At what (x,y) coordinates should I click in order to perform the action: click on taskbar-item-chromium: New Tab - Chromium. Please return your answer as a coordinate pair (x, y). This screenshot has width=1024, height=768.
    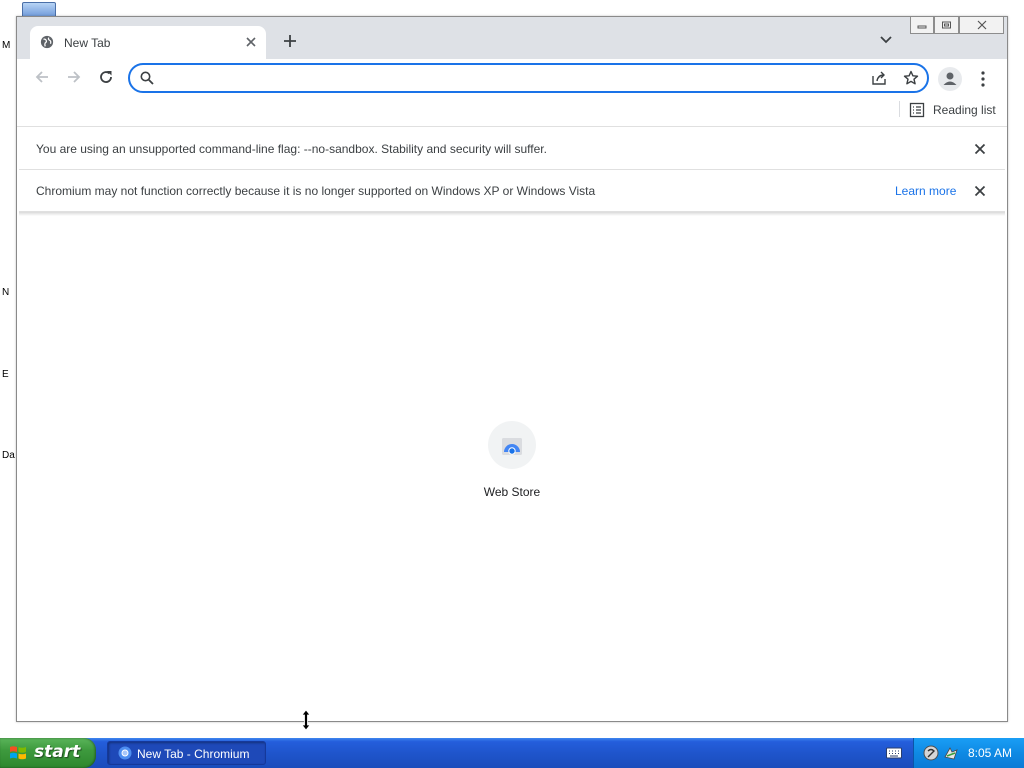
    Looking at the image, I should click on (186, 753).